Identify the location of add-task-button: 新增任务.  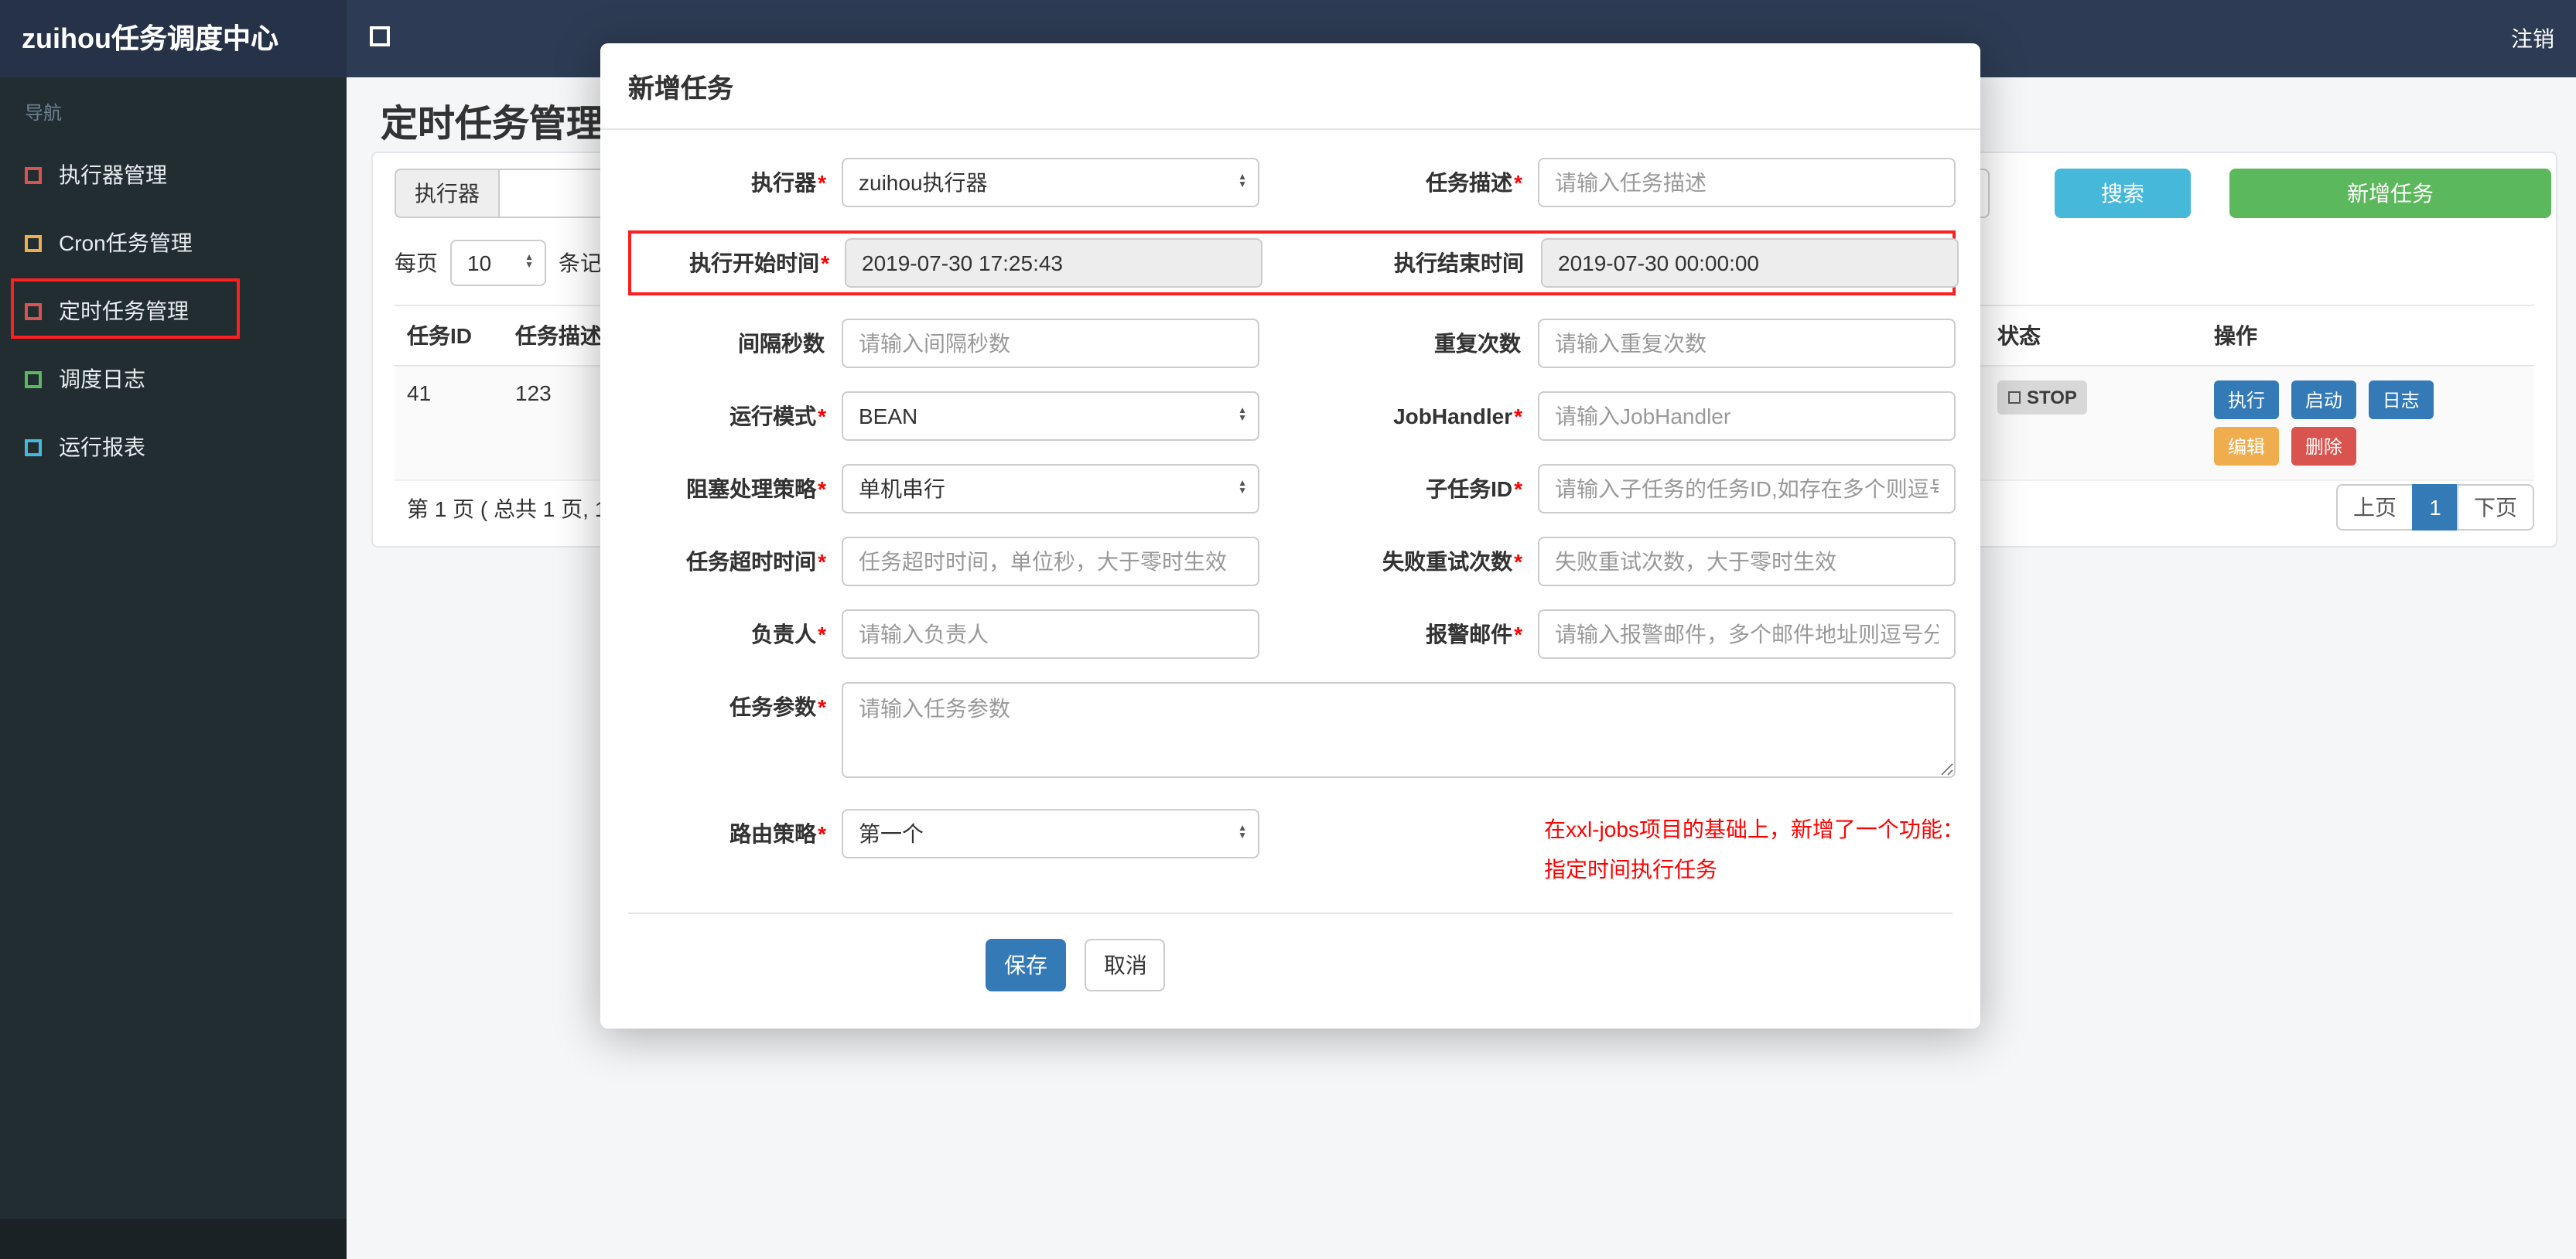
(2390, 194).